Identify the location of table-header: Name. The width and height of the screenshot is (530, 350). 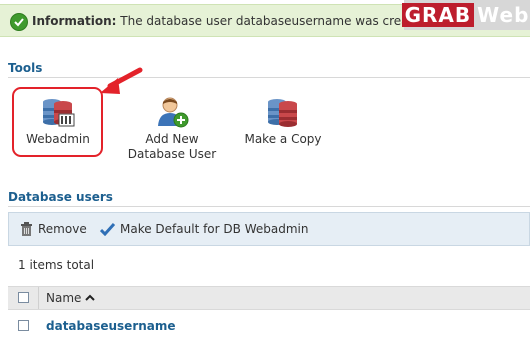
(269, 298).